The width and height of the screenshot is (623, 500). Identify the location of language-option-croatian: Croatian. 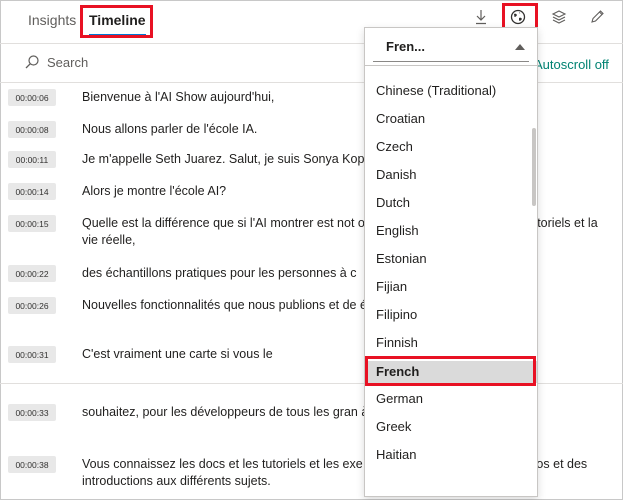
(451, 119).